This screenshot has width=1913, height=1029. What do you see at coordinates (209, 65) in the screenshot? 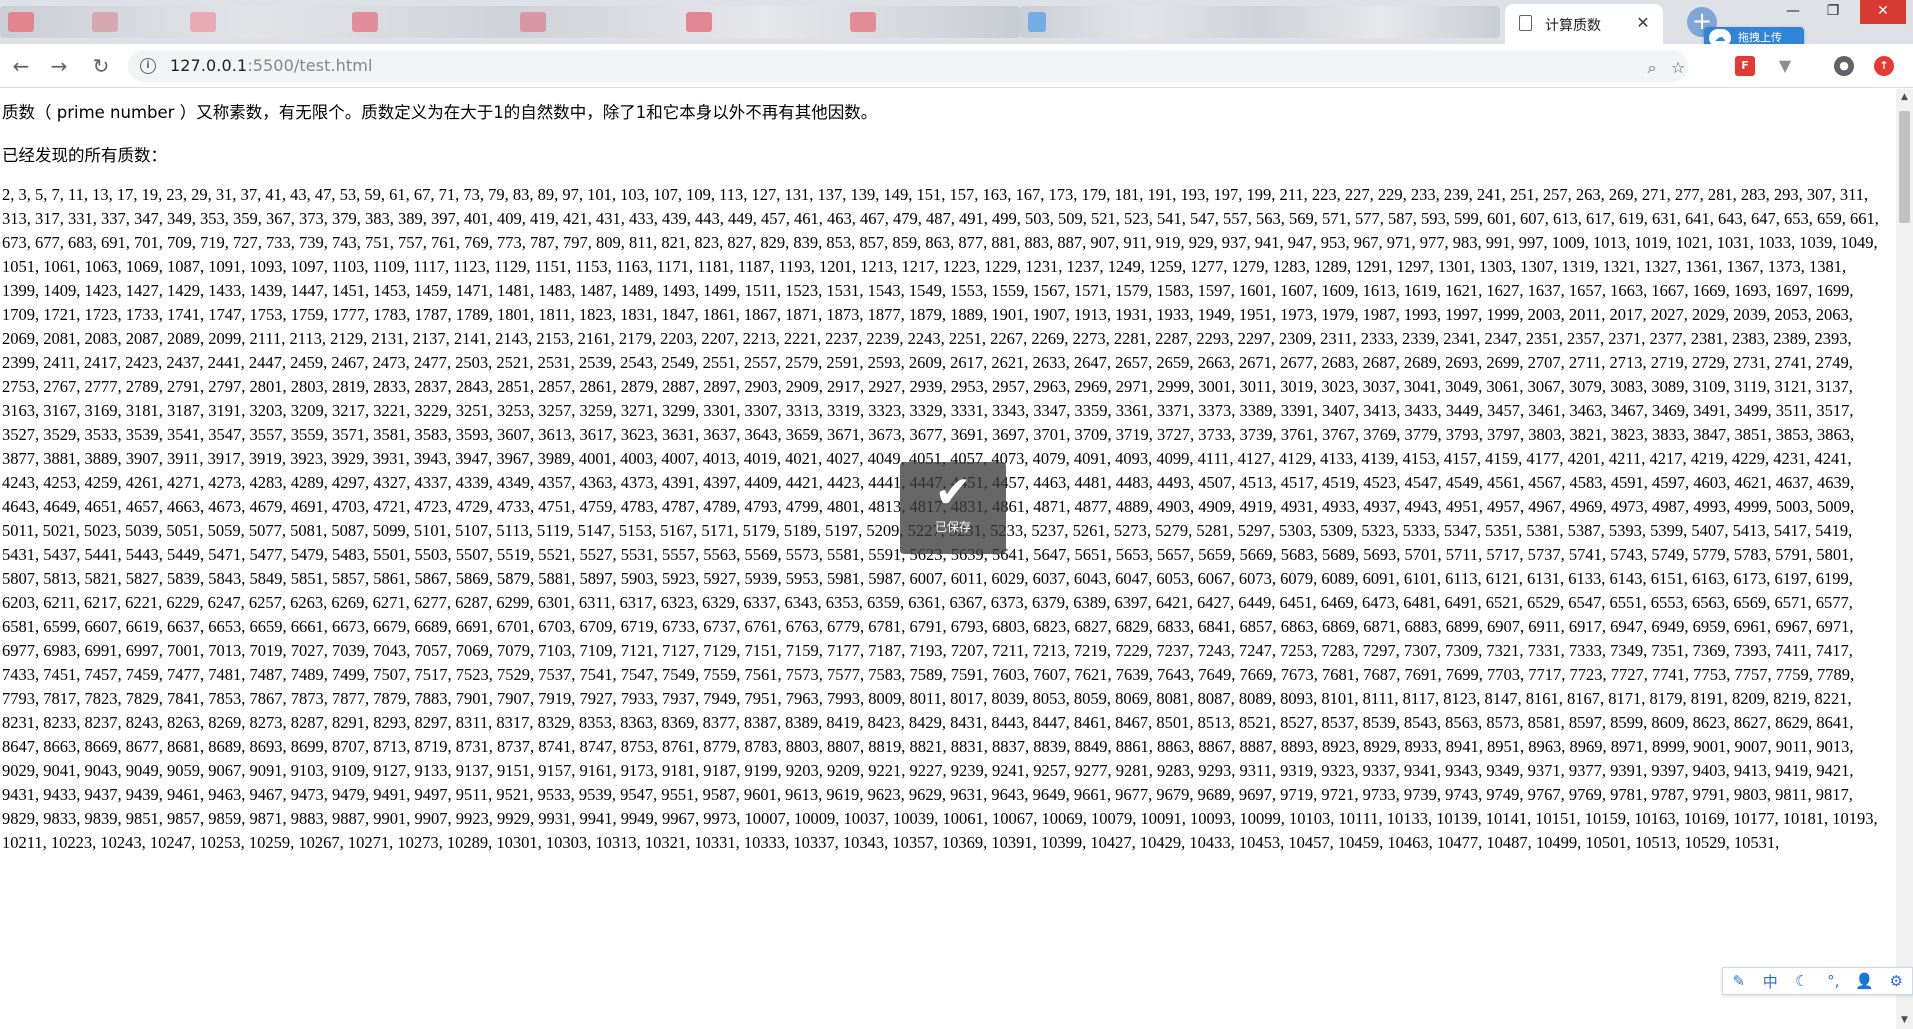
I see `url-host: 127.0.0.1` at bounding box center [209, 65].